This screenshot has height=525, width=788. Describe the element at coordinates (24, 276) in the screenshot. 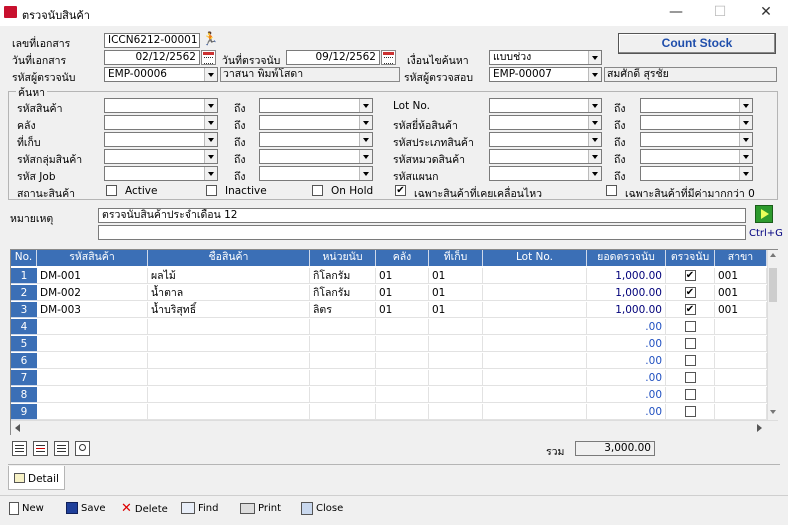

I see `row-number: 1` at that location.